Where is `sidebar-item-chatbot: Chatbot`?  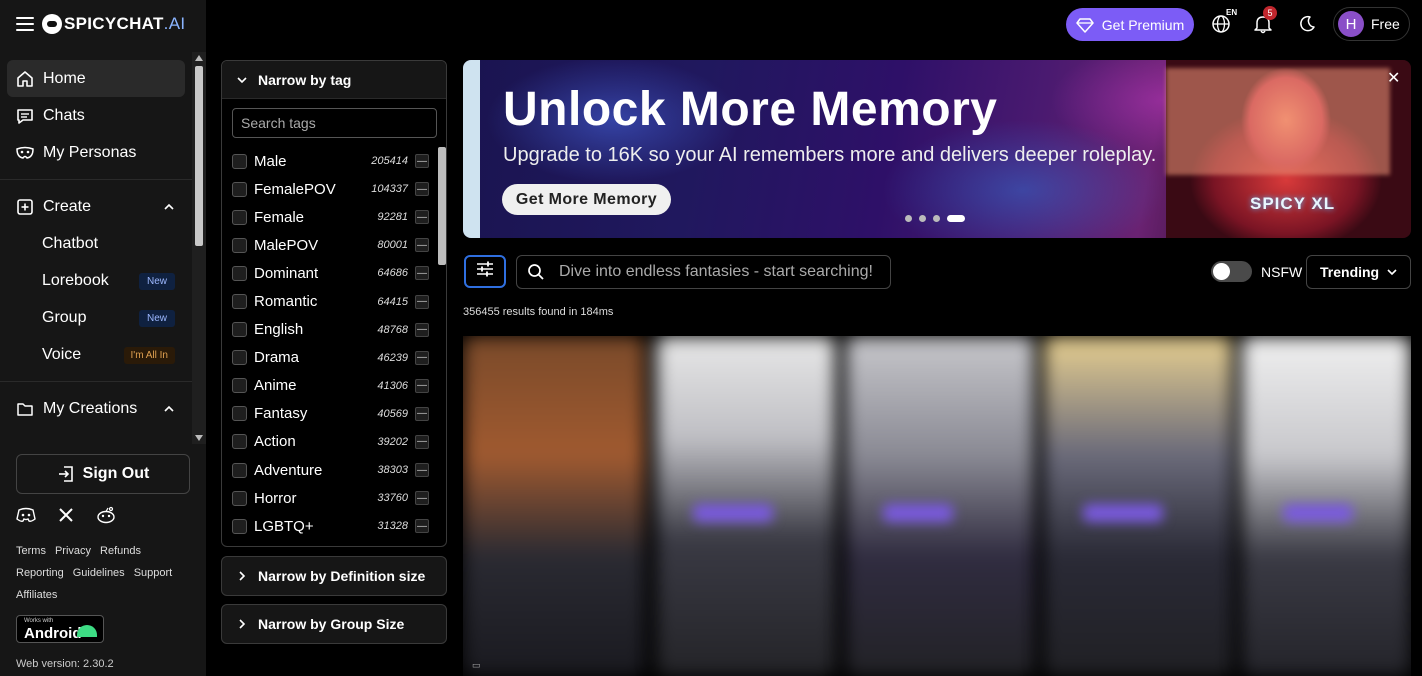
sidebar-item-chatbot: Chatbot is located at coordinates (96, 243).